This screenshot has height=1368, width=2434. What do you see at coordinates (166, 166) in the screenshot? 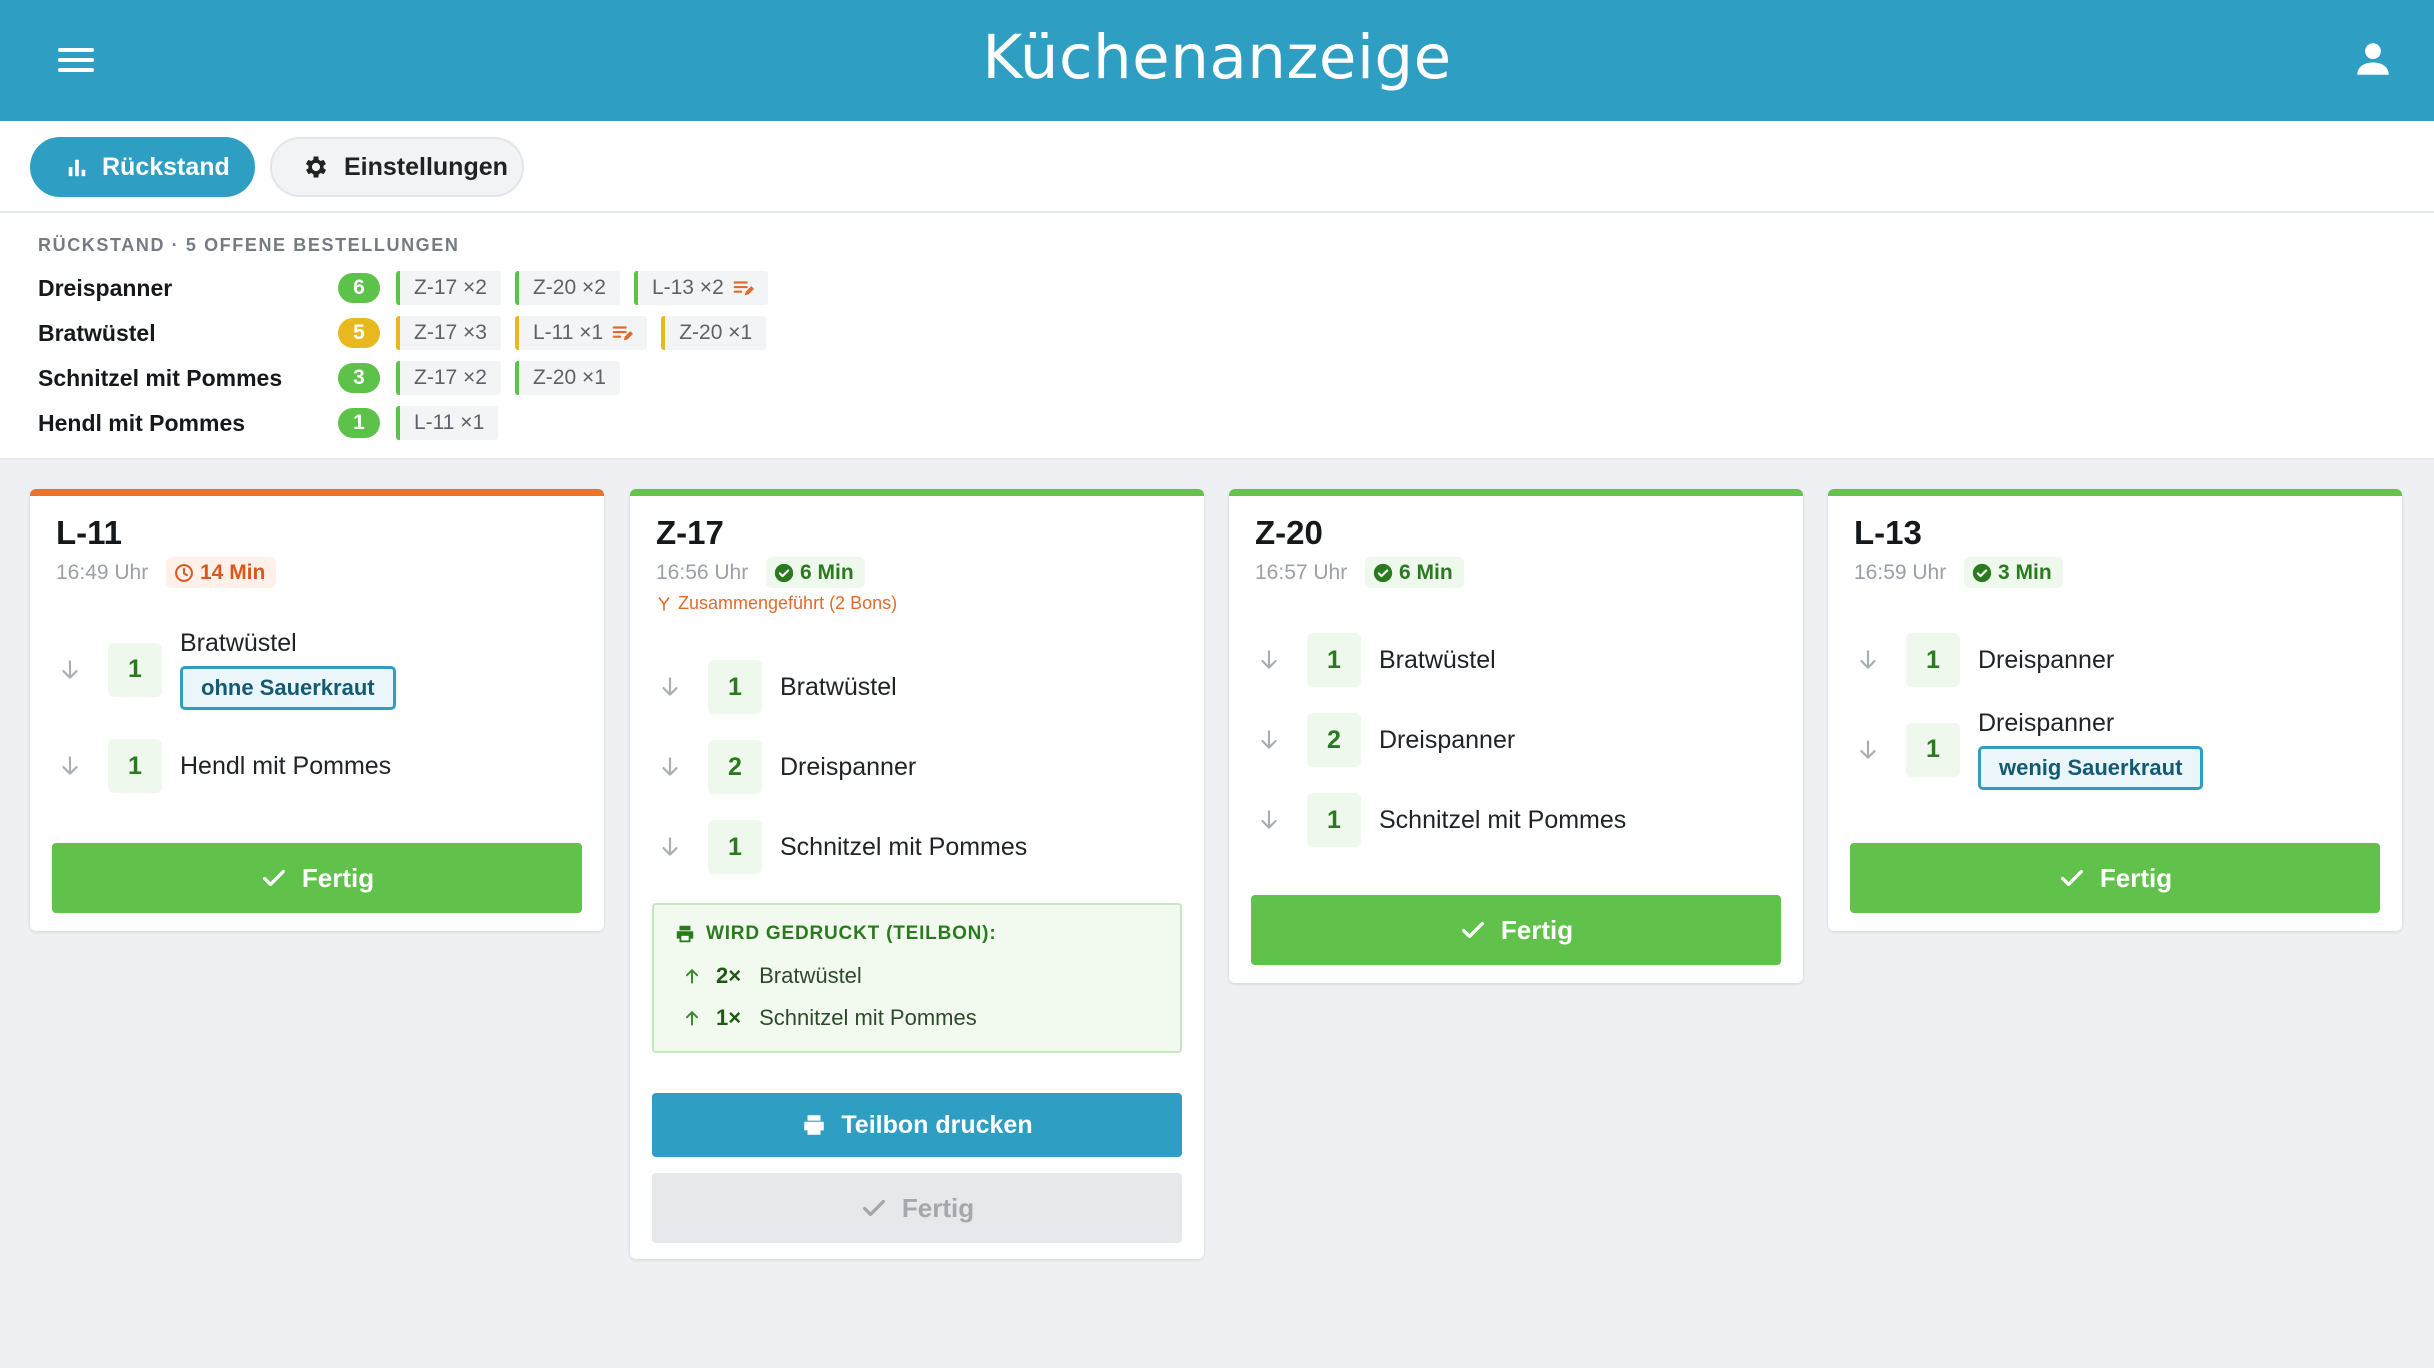
I see `backlog-button-label: Rückstand` at bounding box center [166, 166].